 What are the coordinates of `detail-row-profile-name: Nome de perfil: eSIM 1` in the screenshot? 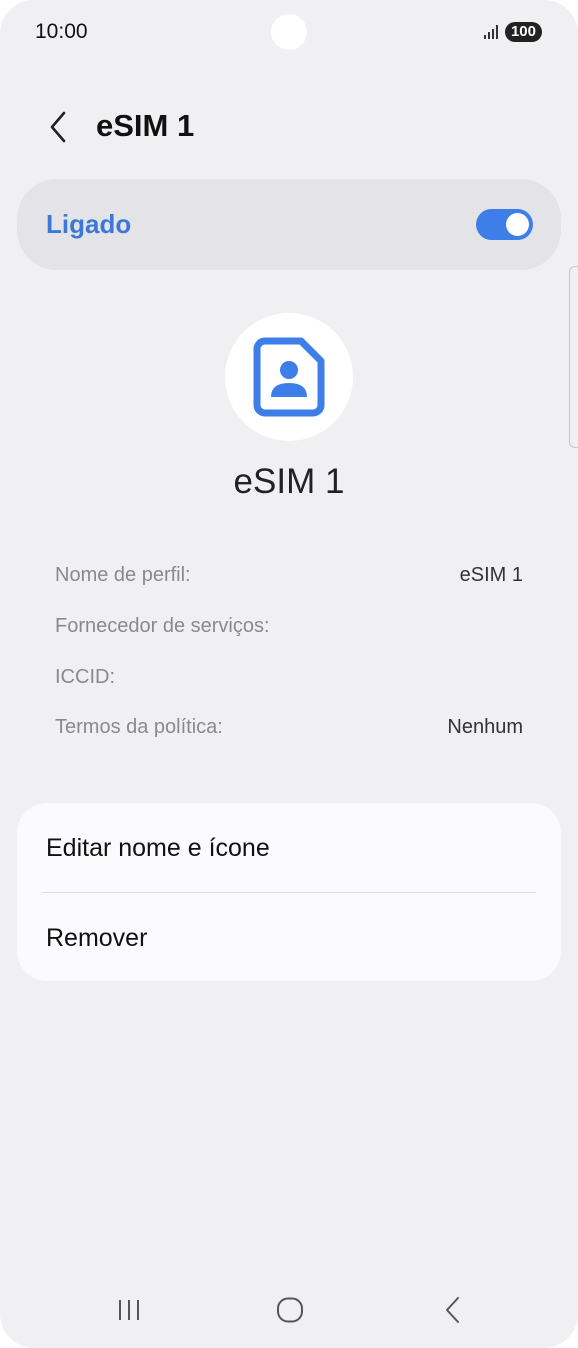 It's located at (289, 575).